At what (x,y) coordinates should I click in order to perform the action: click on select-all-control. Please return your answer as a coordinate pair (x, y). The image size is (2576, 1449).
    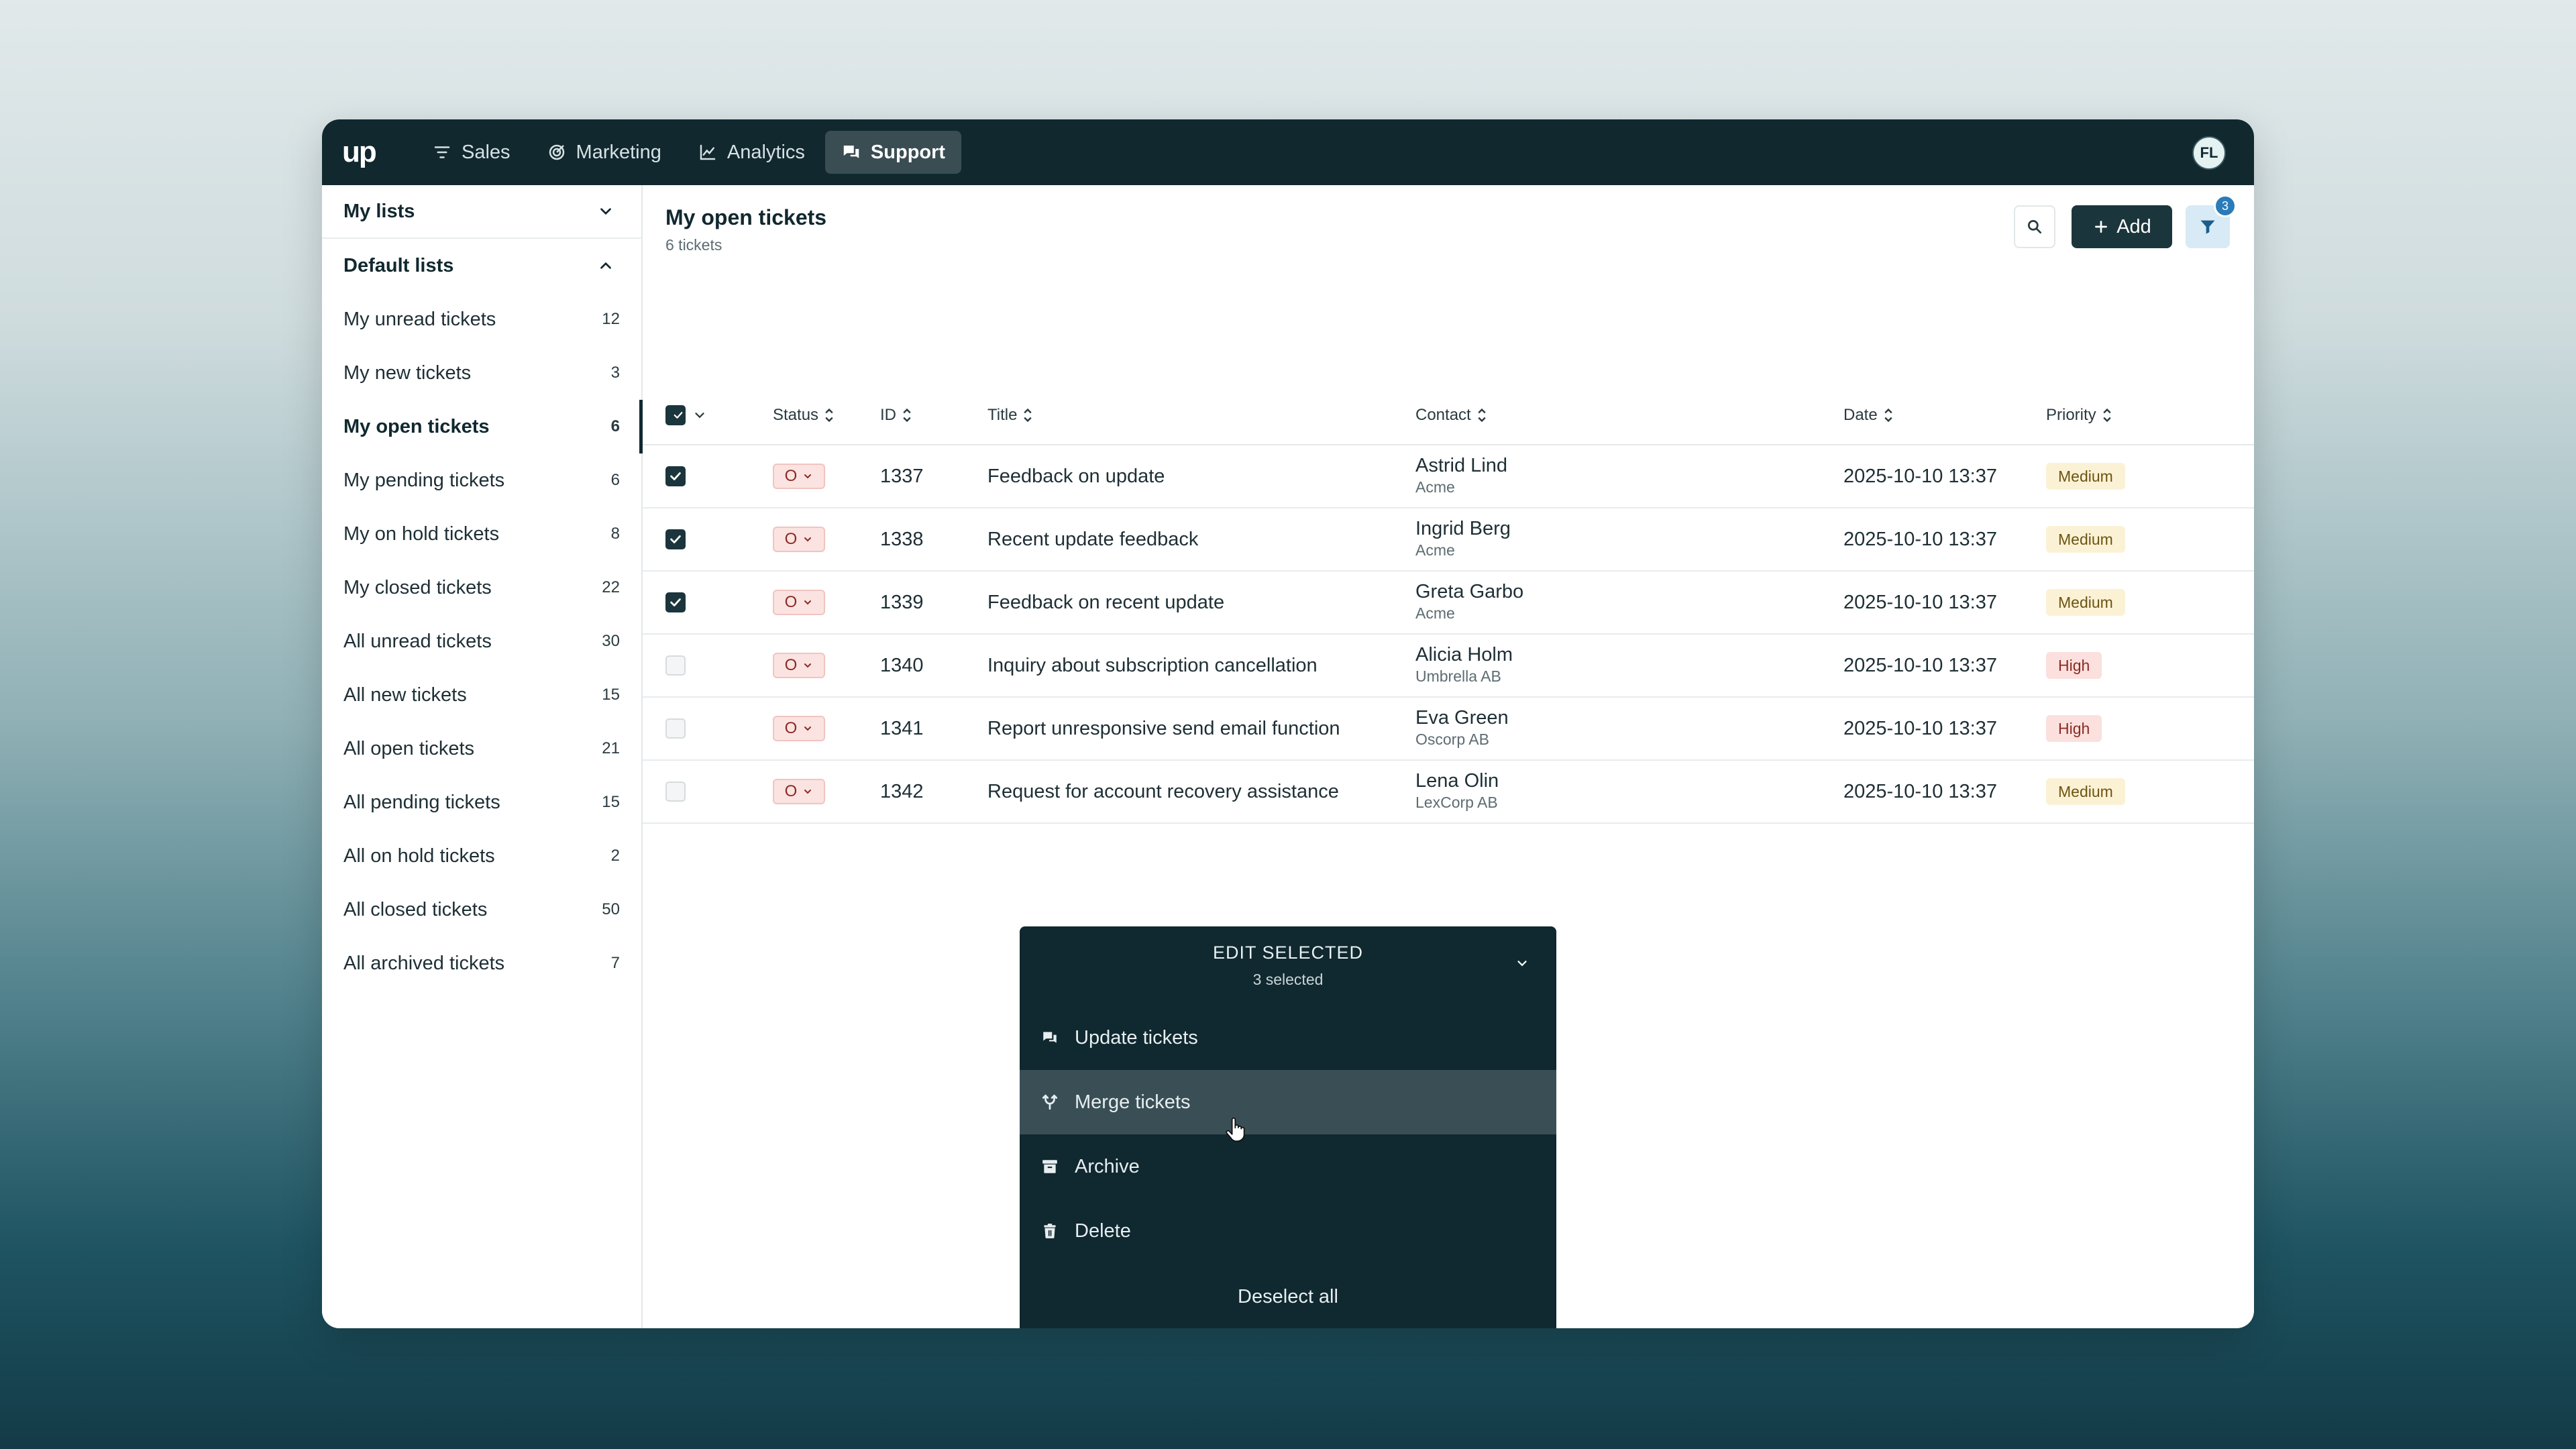
    Looking at the image, I should click on (686, 415).